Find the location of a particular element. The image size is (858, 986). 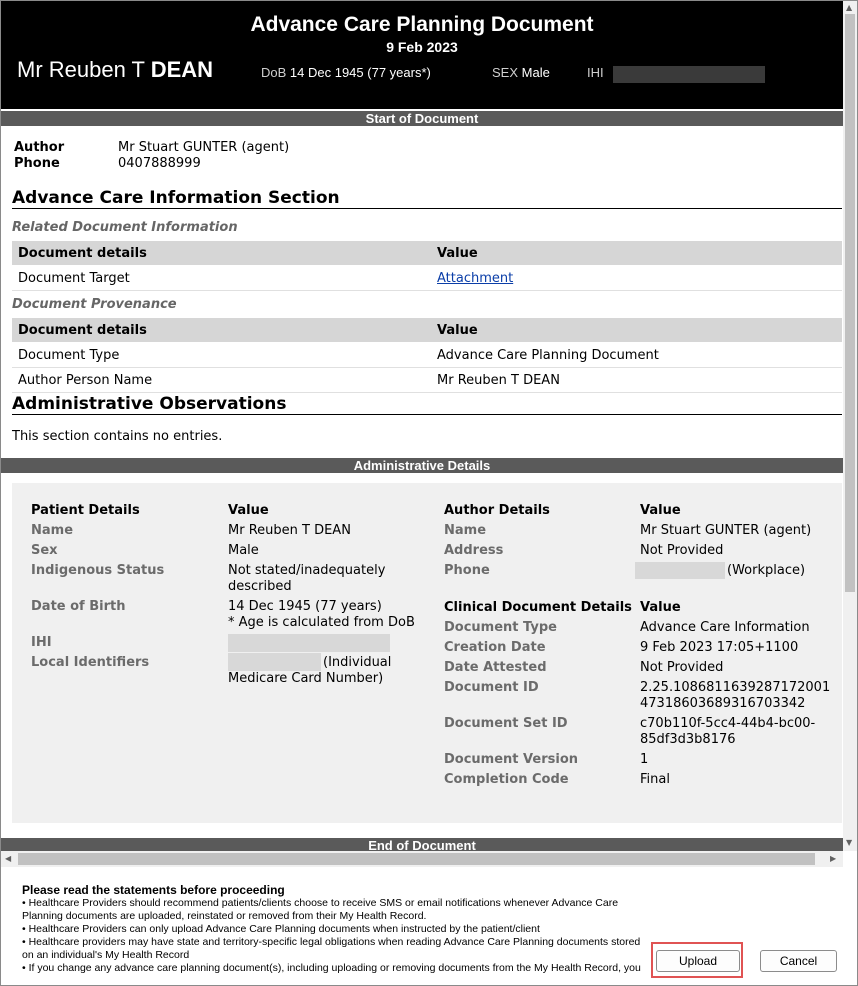

date-of-birth-value: 14 Dec 1945 (77 years) is located at coordinates (305, 606).